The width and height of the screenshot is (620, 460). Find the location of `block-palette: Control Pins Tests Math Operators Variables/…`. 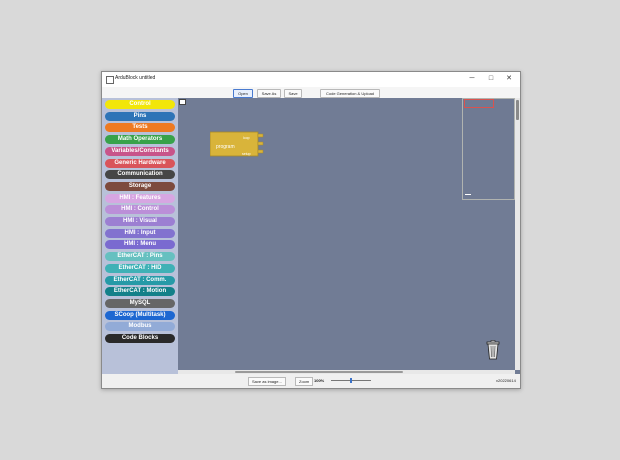

block-palette: Control Pins Tests Math Operators Variables/… is located at coordinates (140, 236).